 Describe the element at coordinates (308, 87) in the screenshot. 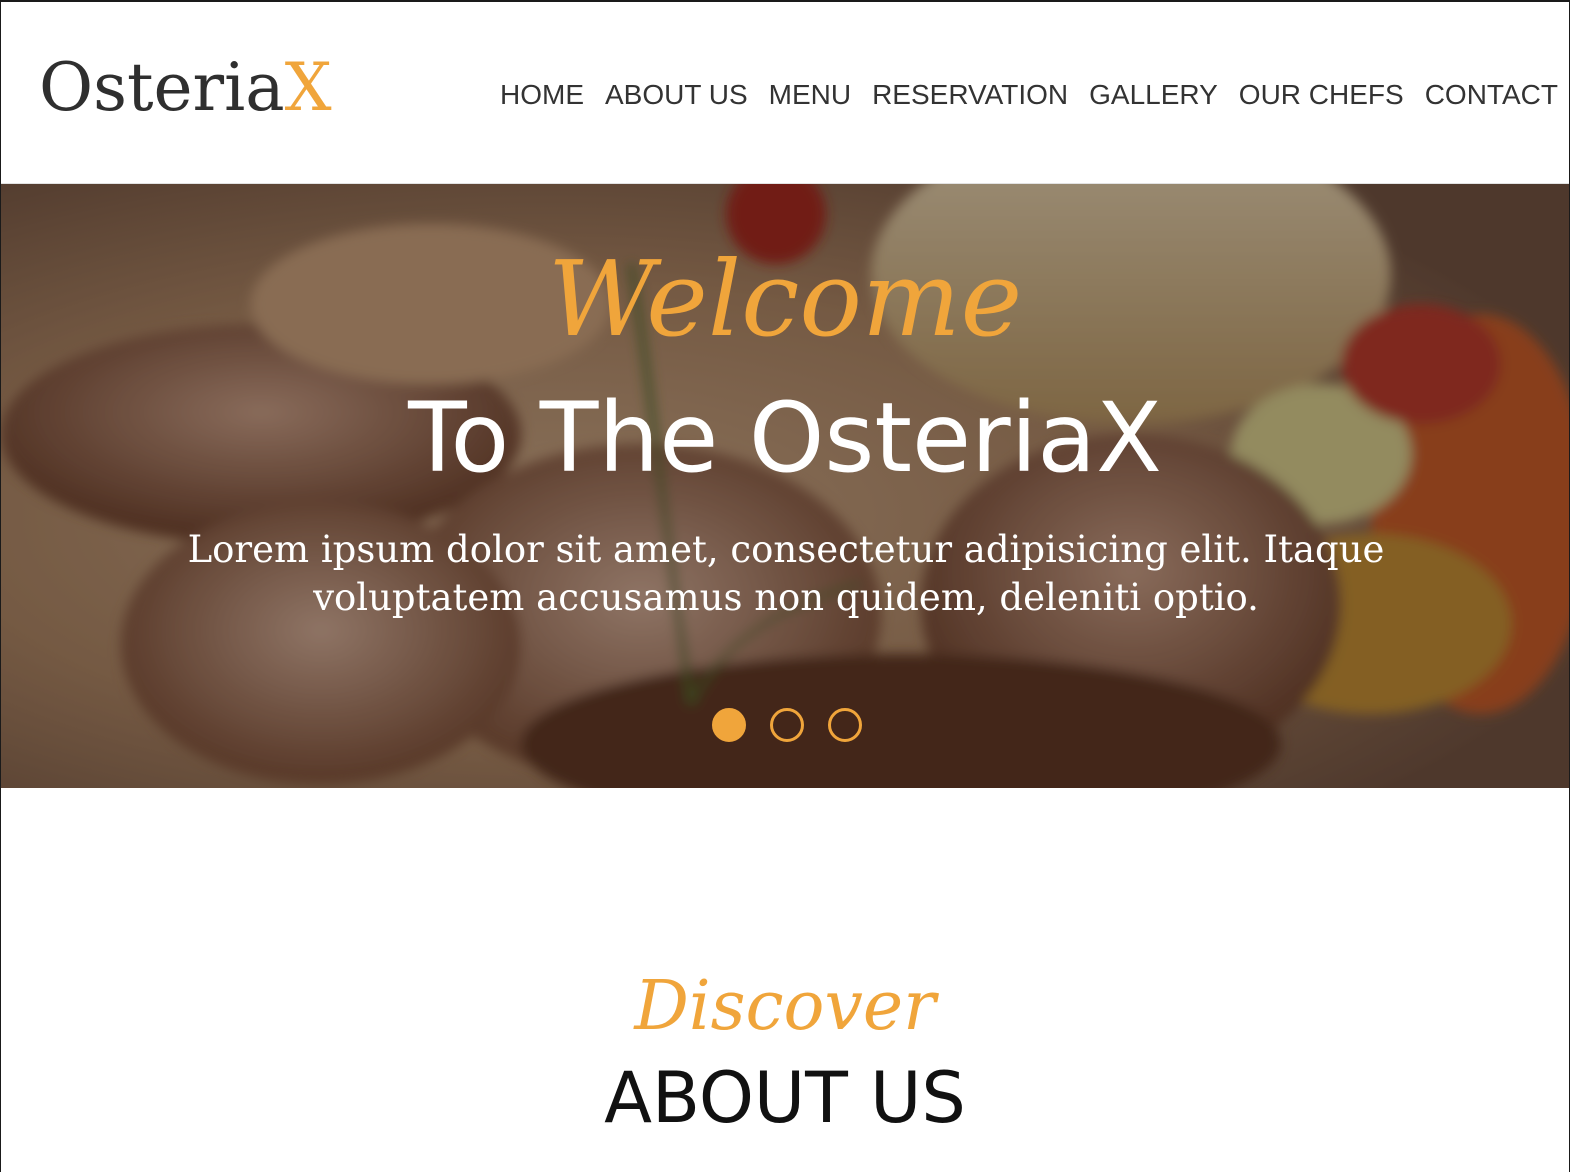

I see `logo-accent: X` at that location.